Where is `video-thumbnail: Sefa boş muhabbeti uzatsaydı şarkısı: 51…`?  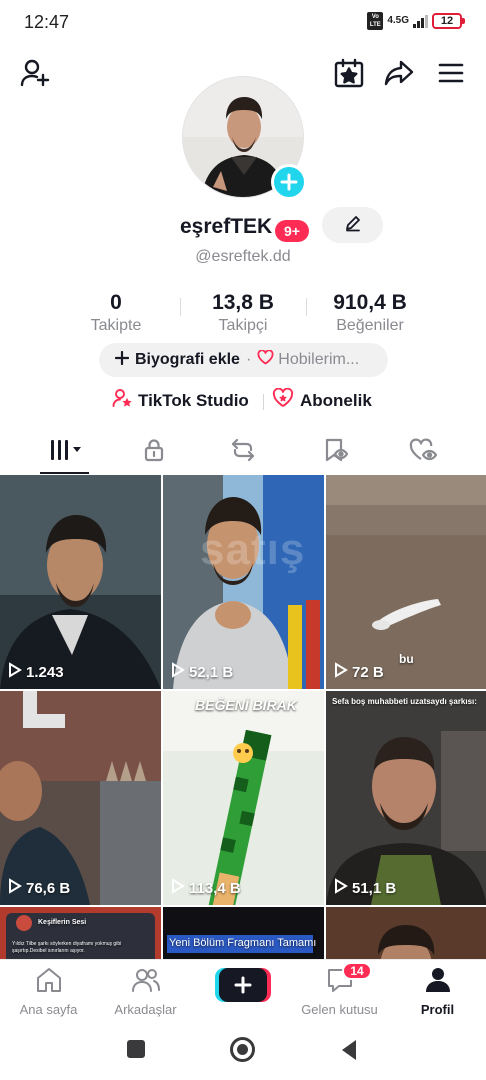
video-thumbnail: Sefa boş muhabbeti uzatsaydı şarkısı: 51… is located at coordinates (406, 798).